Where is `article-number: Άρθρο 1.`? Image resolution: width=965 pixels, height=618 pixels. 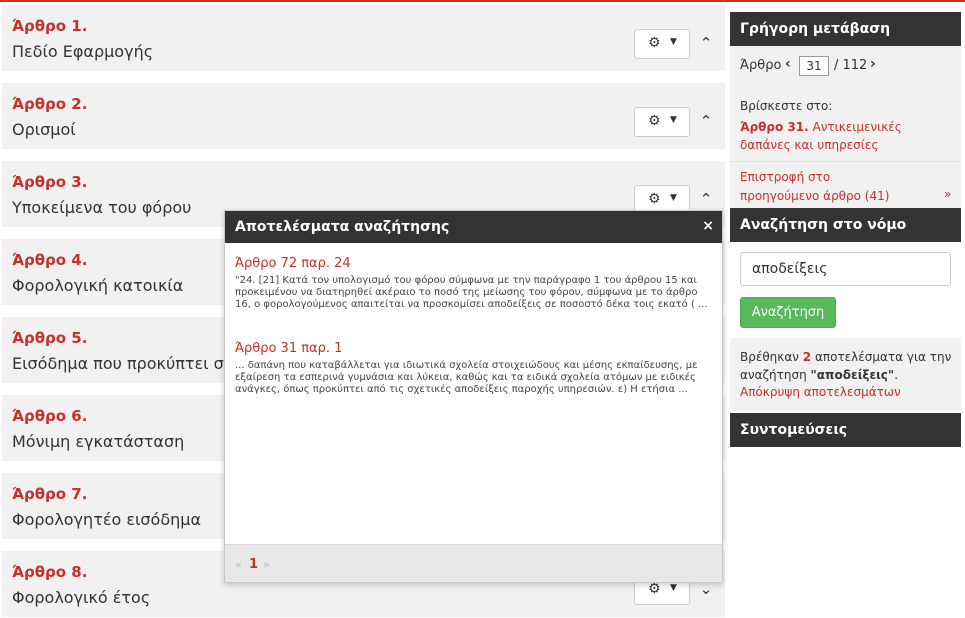
article-number: Άρθρο 1. is located at coordinates (49, 26).